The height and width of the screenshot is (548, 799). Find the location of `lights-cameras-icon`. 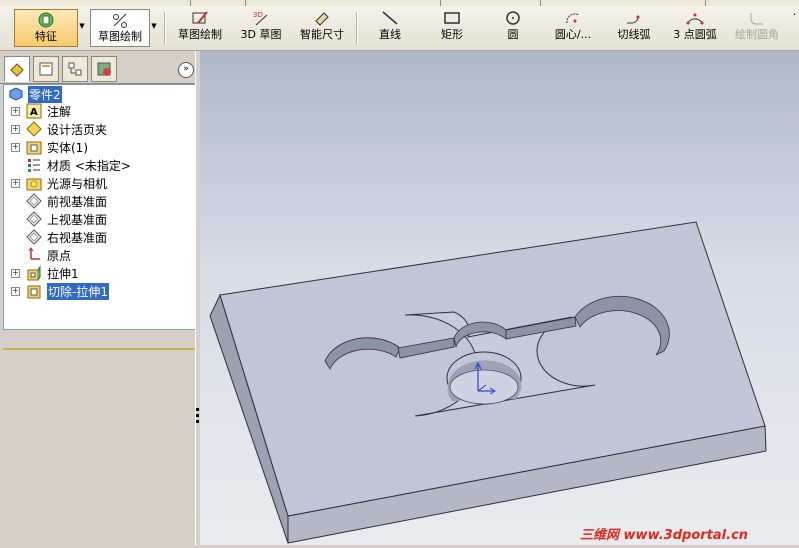

lights-cameras-icon is located at coordinates (34, 183).